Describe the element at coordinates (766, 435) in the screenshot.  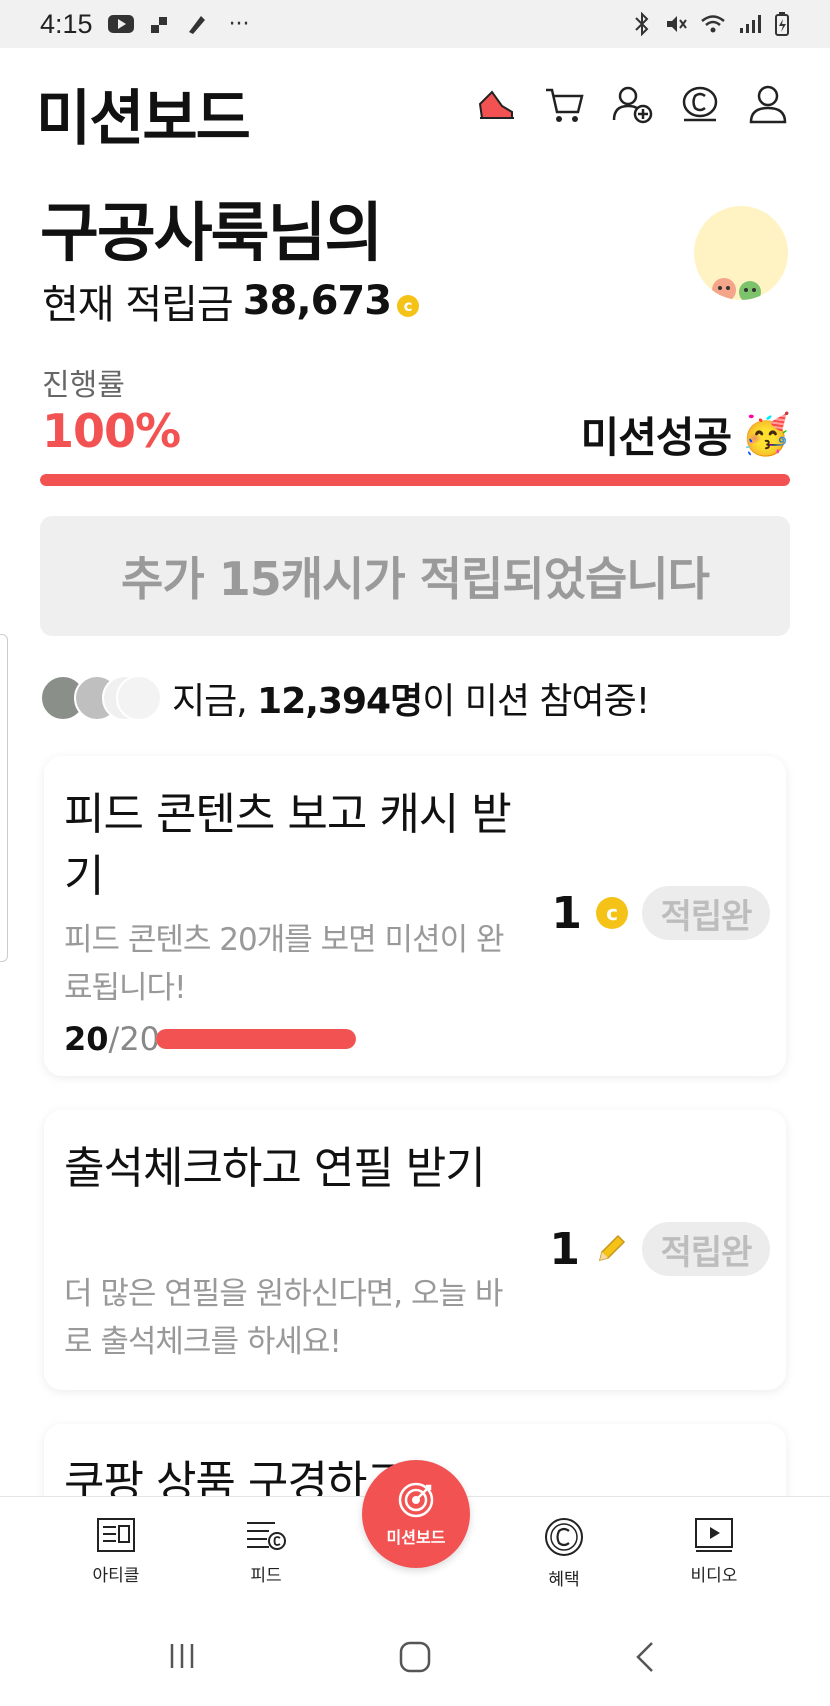
I see `party-face-icon: 🥳` at that location.